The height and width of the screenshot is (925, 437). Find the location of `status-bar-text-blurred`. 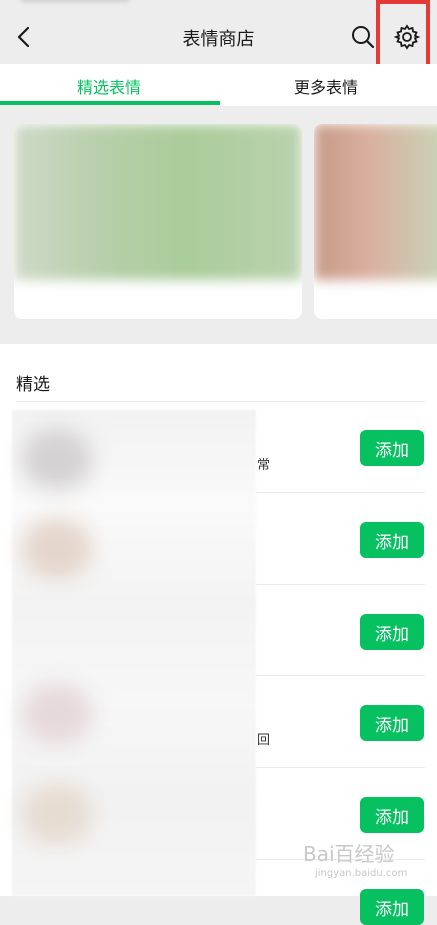

status-bar-text-blurred is located at coordinates (75, 1).